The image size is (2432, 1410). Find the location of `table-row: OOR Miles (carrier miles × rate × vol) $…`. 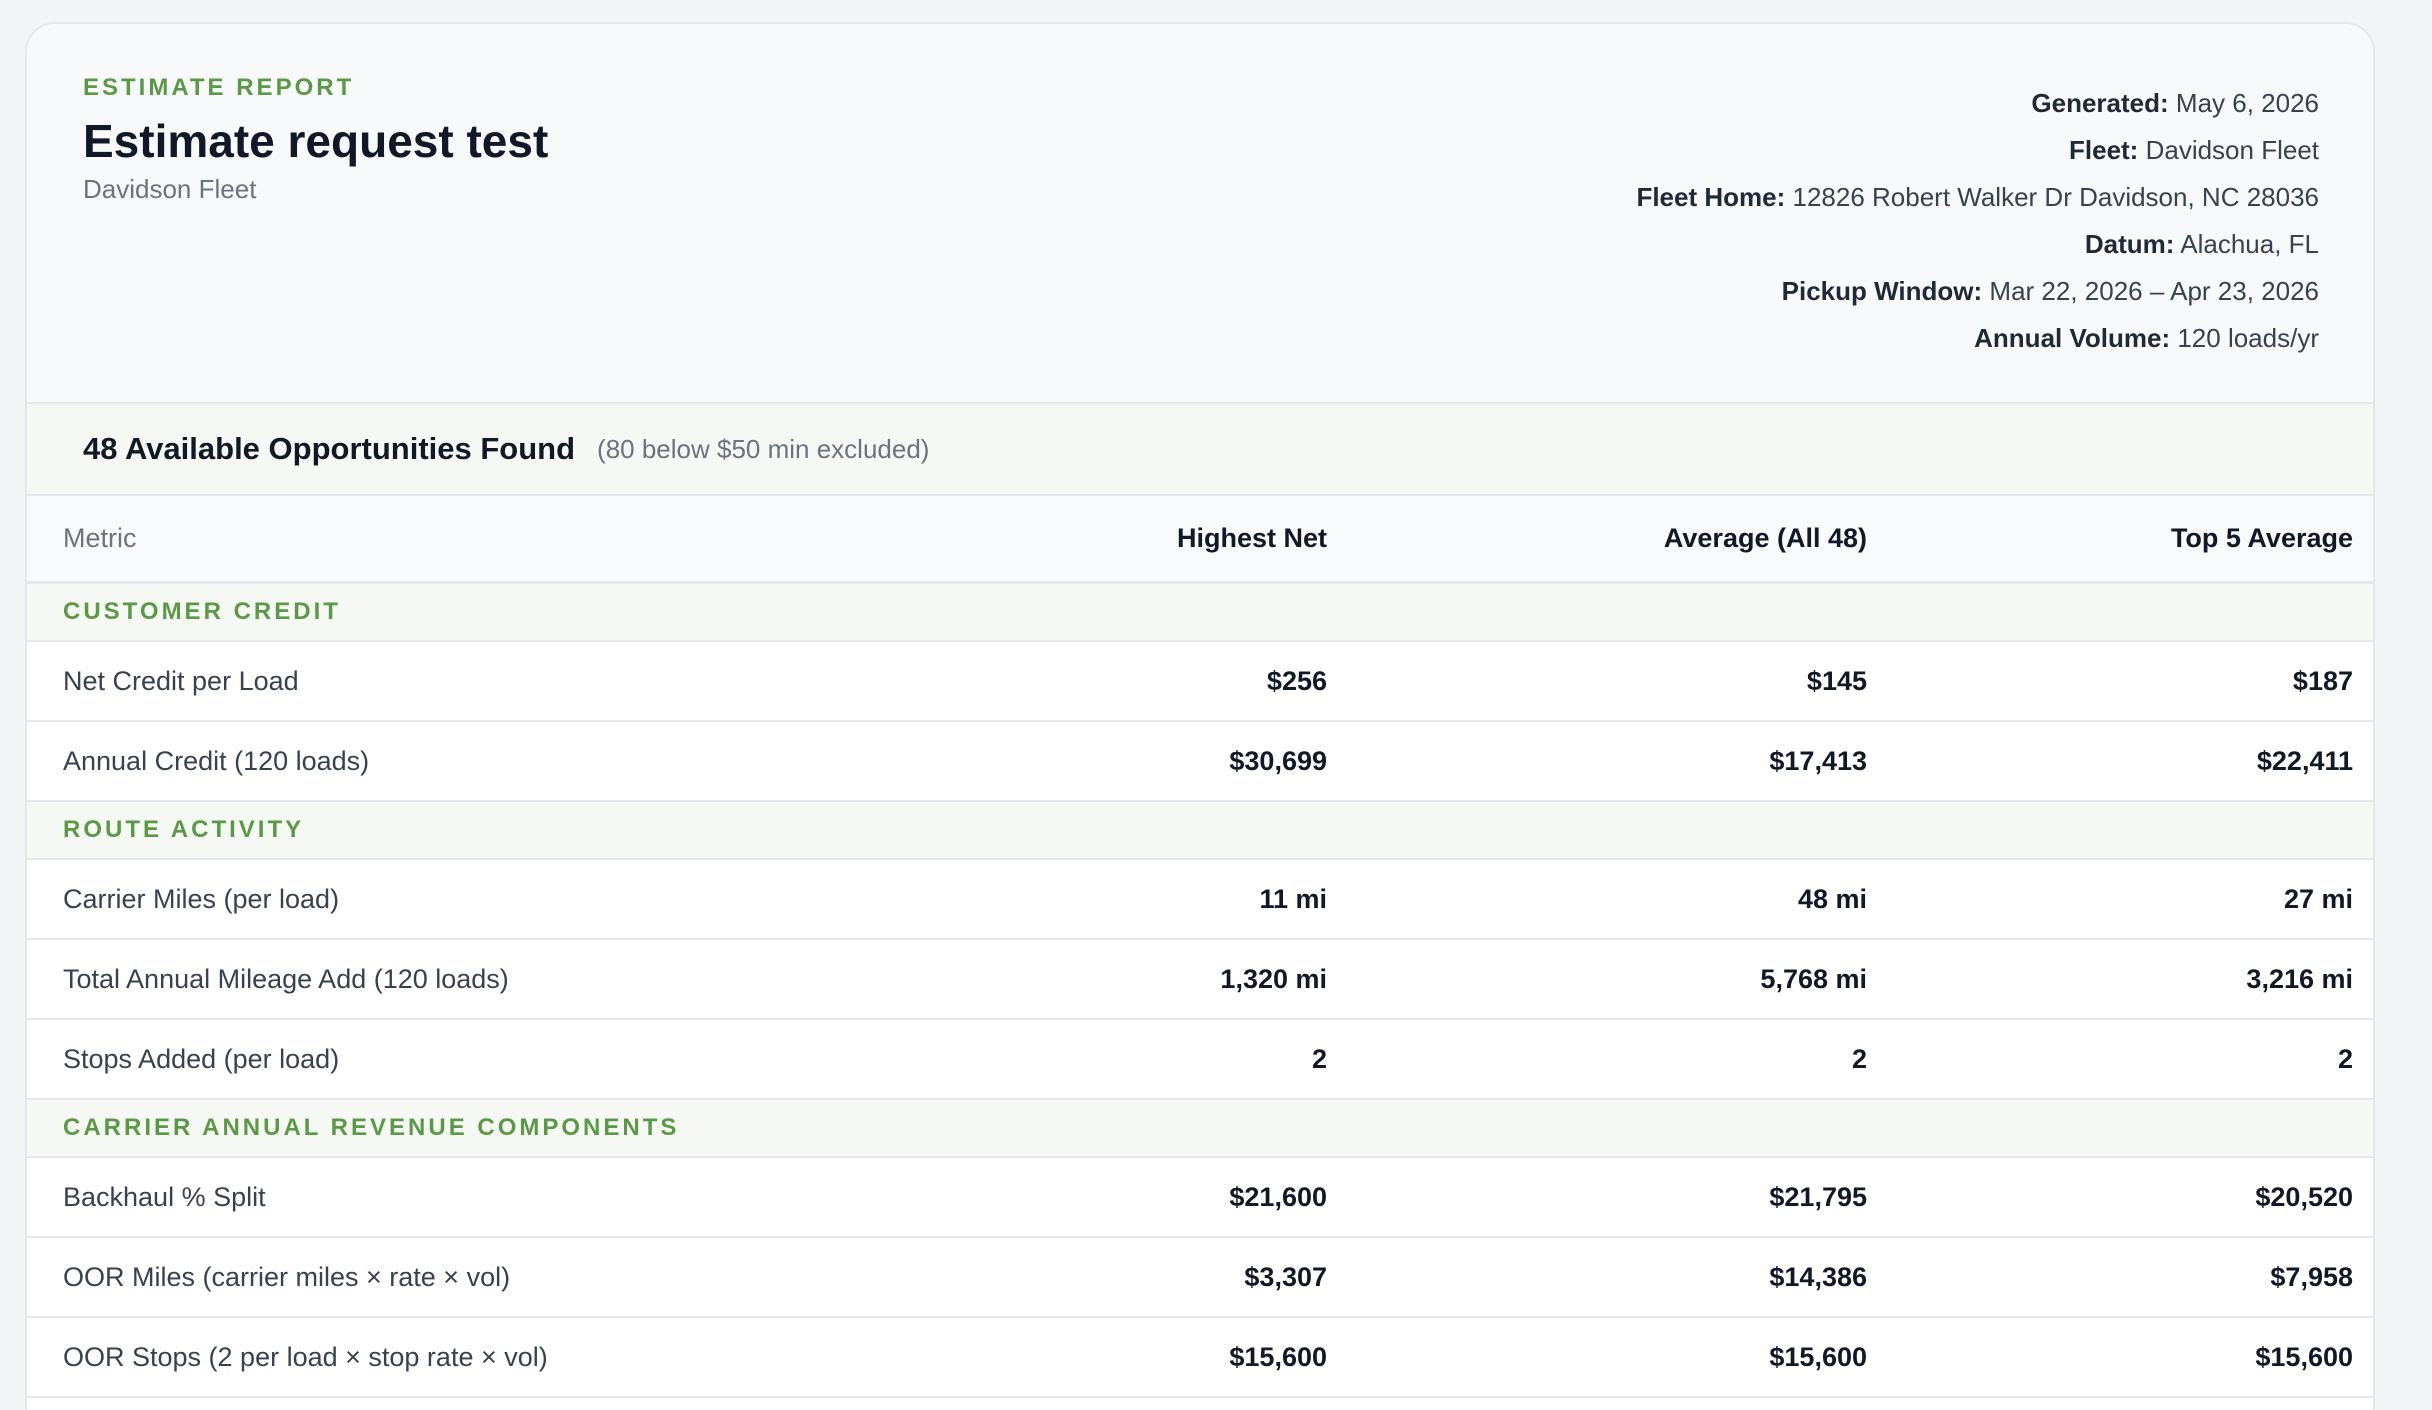

table-row: OOR Miles (carrier miles × rate × vol) $… is located at coordinates (1200, 1278).